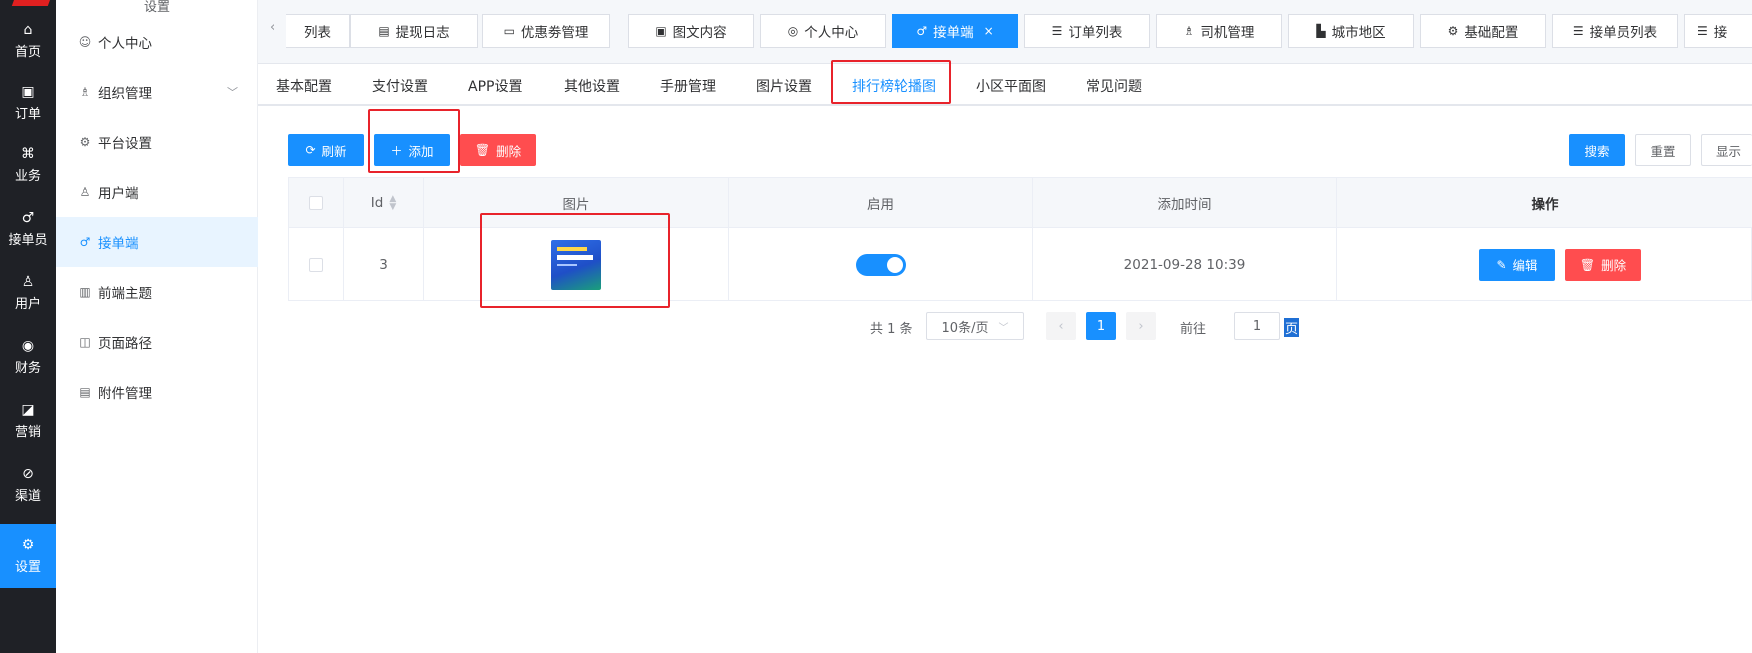 The height and width of the screenshot is (653, 1752). I want to click on business-icon: ⌘, so click(28, 154).